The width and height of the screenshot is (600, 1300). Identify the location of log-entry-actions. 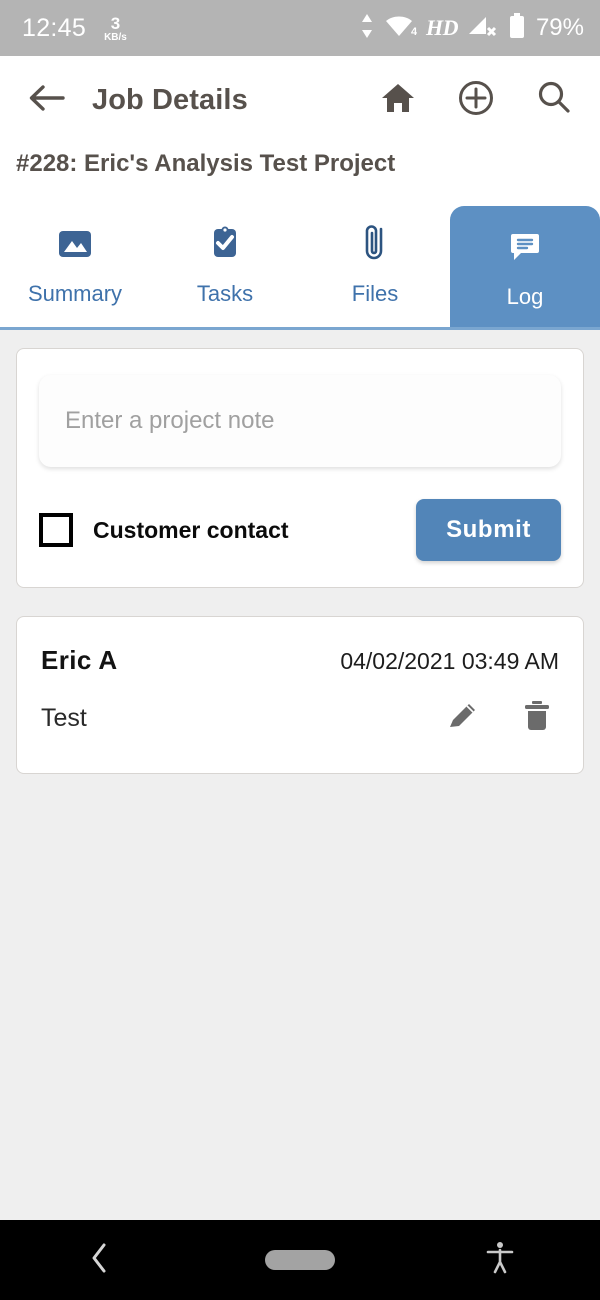
(502, 718).